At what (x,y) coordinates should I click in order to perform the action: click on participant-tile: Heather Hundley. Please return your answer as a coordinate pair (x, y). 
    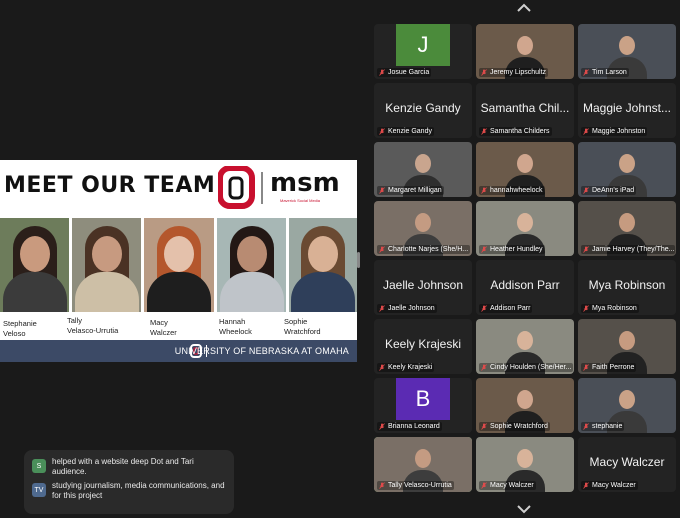
    Looking at the image, I should click on (525, 228).